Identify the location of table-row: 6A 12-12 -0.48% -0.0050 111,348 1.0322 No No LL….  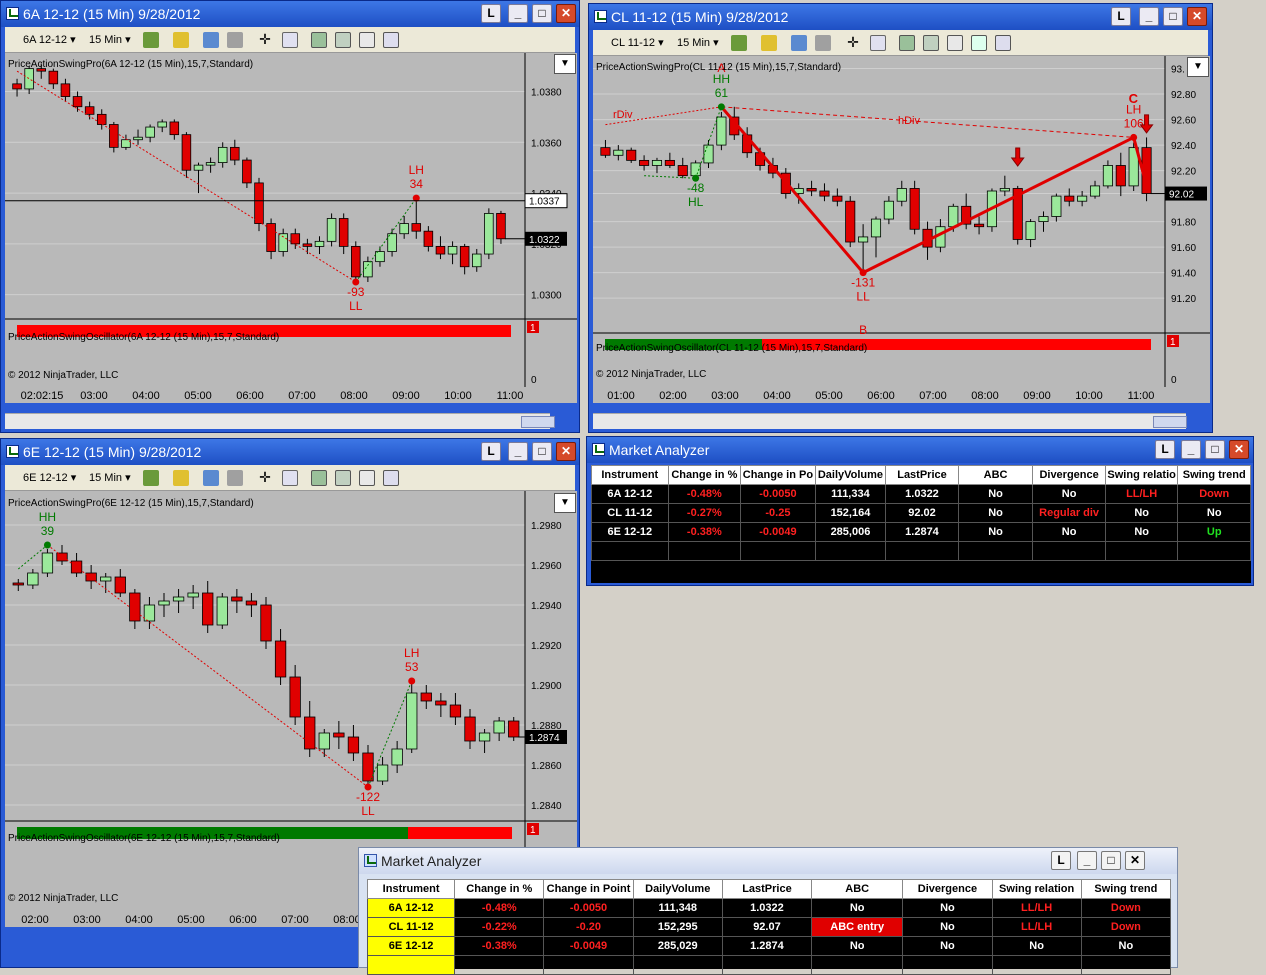
(769, 908).